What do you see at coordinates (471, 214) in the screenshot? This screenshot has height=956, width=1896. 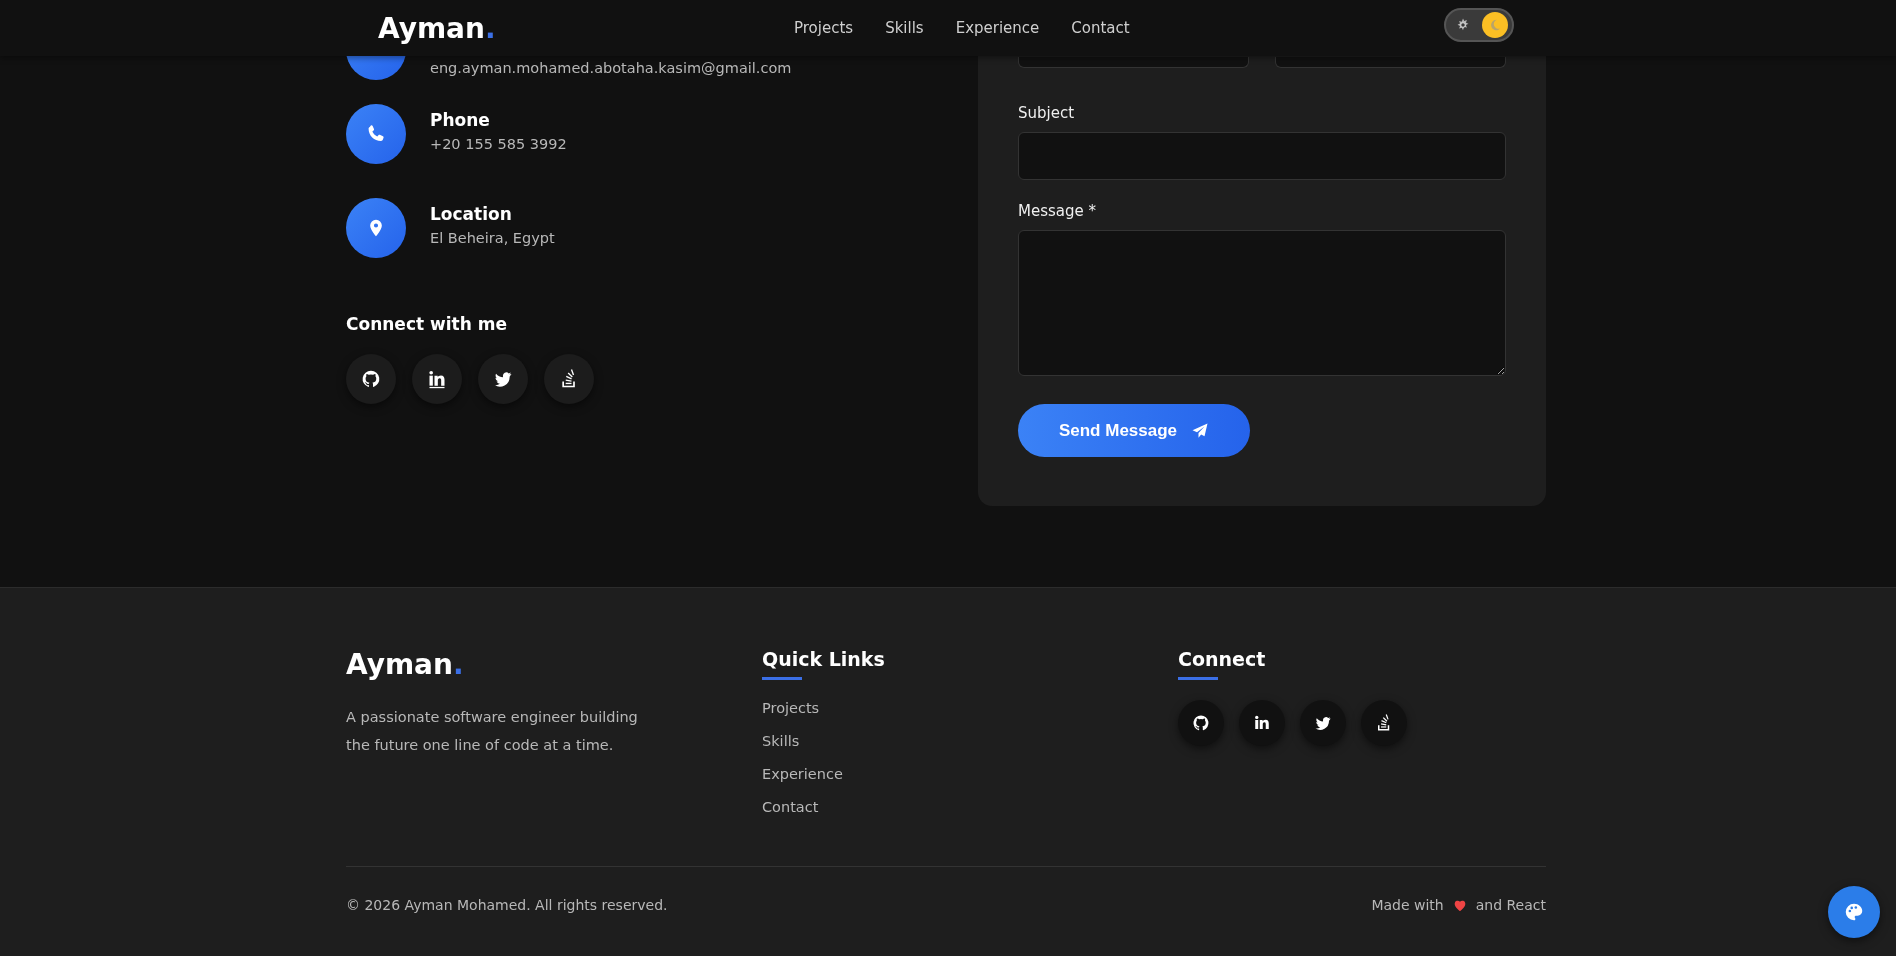 I see `contact-label: Location` at bounding box center [471, 214].